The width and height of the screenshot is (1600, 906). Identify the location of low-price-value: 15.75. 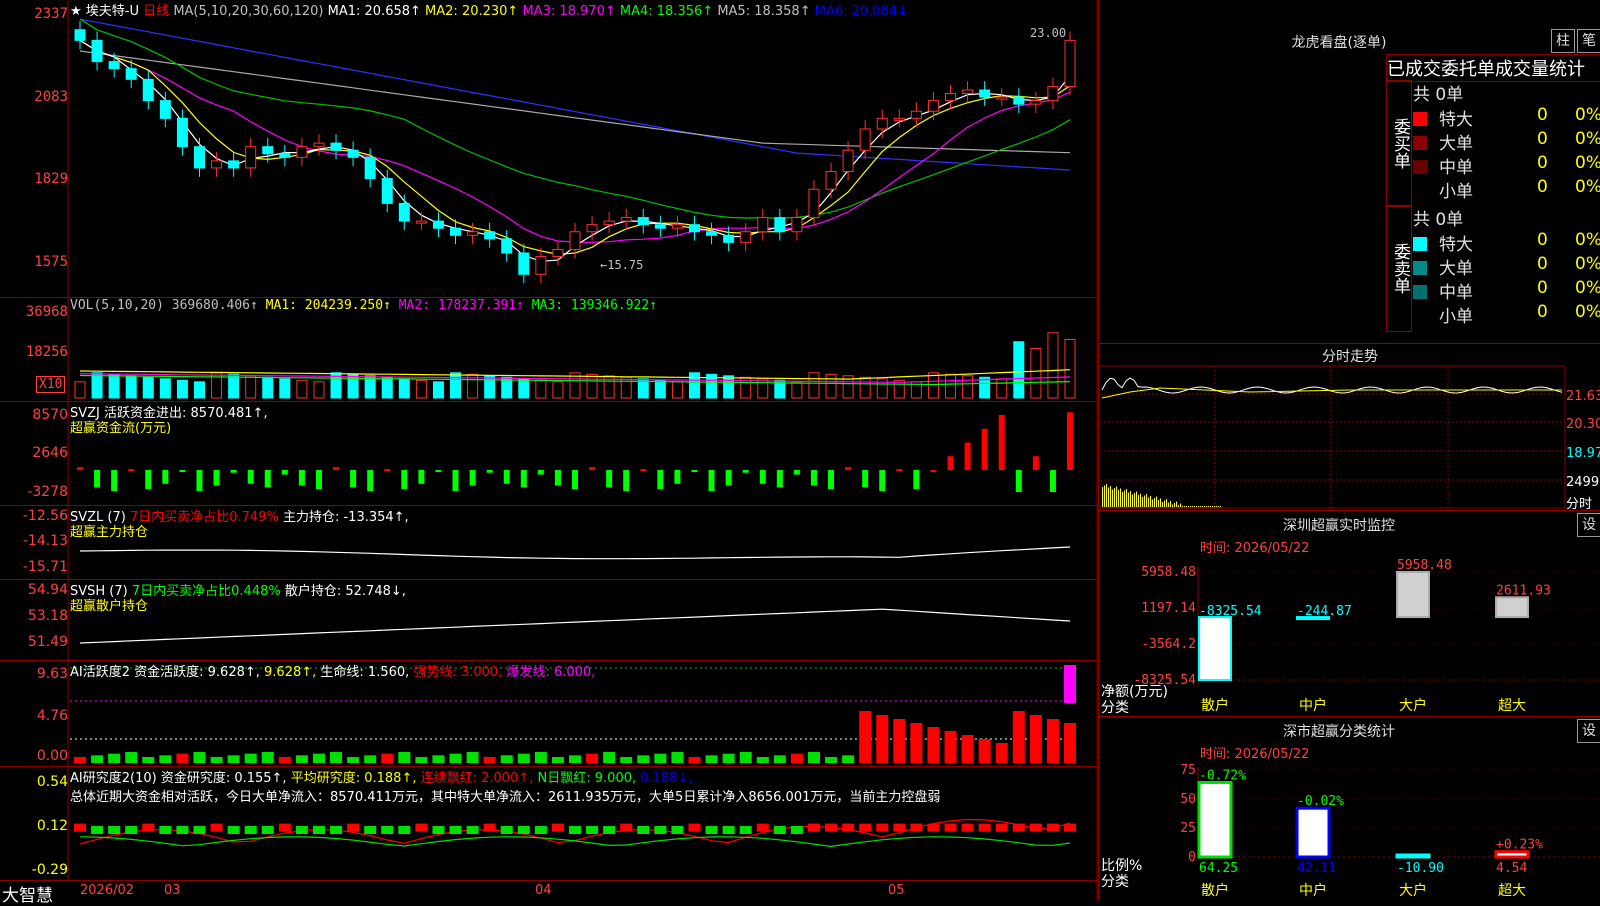
(625, 265).